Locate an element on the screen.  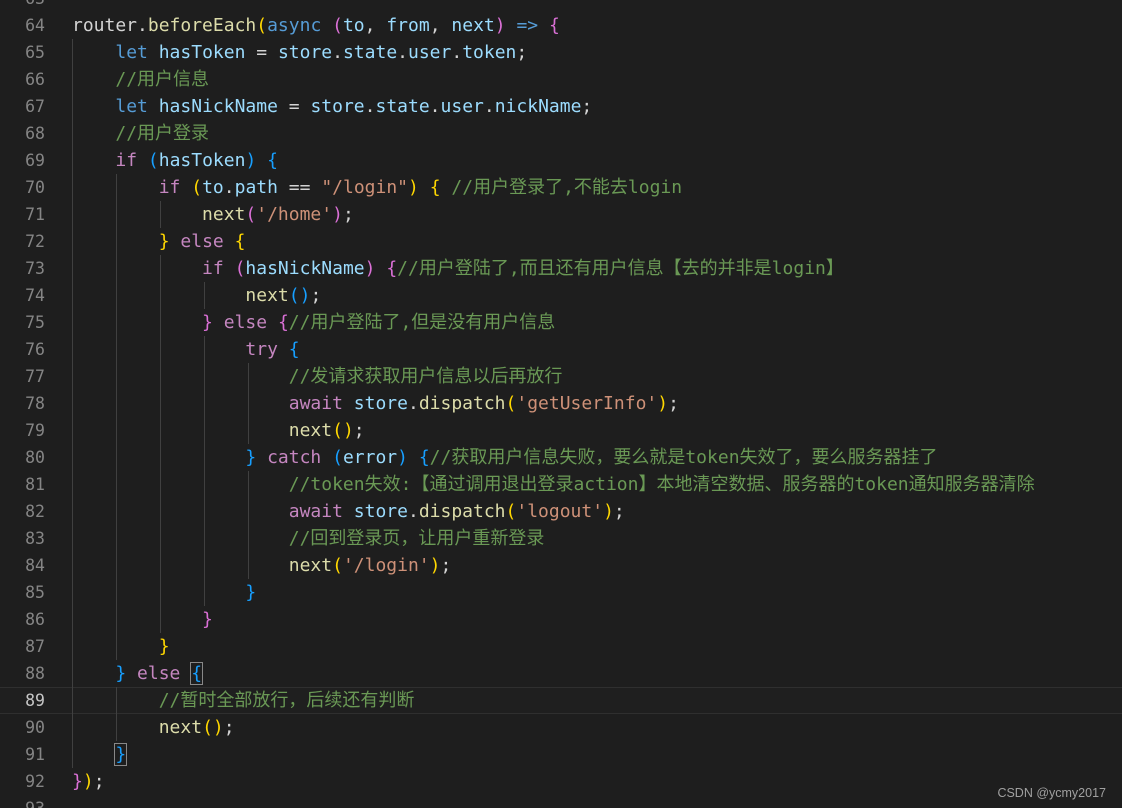
code-text: try { is located at coordinates (185, 349).